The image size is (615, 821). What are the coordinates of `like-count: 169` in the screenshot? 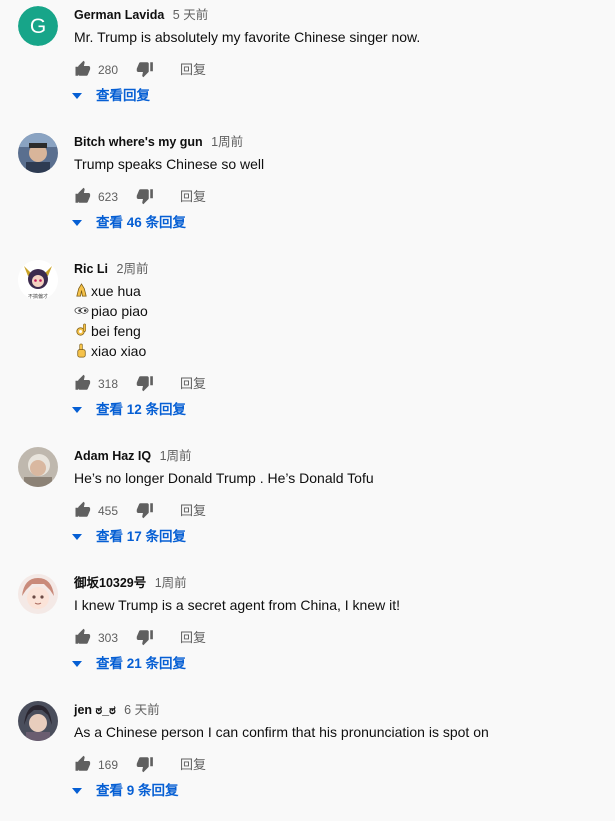 It's located at (108, 765).